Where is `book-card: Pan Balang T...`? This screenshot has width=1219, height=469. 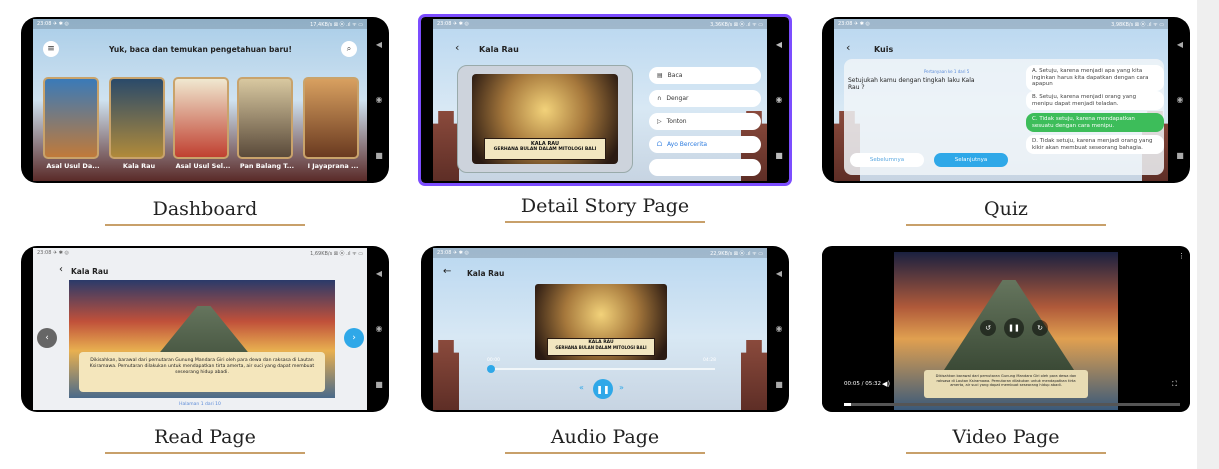
book-card: Pan Balang T... is located at coordinates (265, 123).